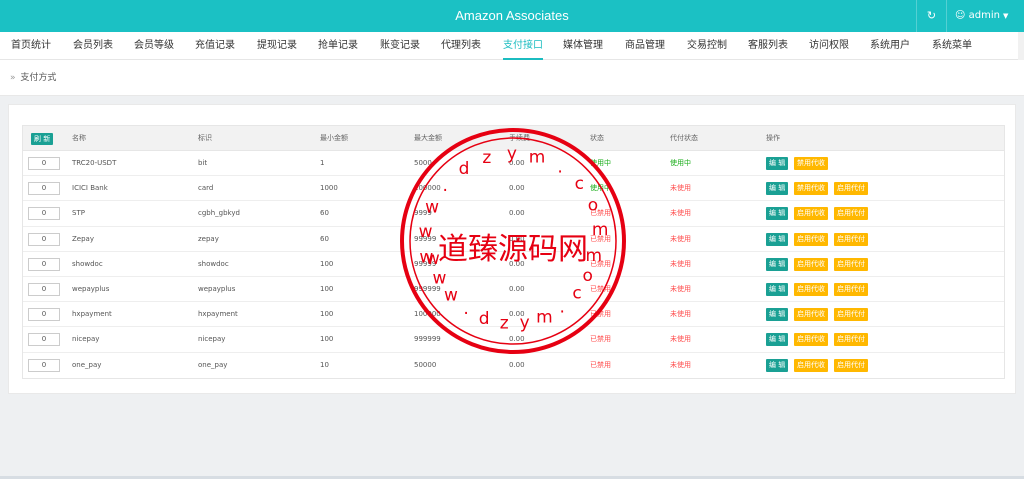  What do you see at coordinates (334, 138) in the screenshot?
I see `column-header: 最小金额` at bounding box center [334, 138].